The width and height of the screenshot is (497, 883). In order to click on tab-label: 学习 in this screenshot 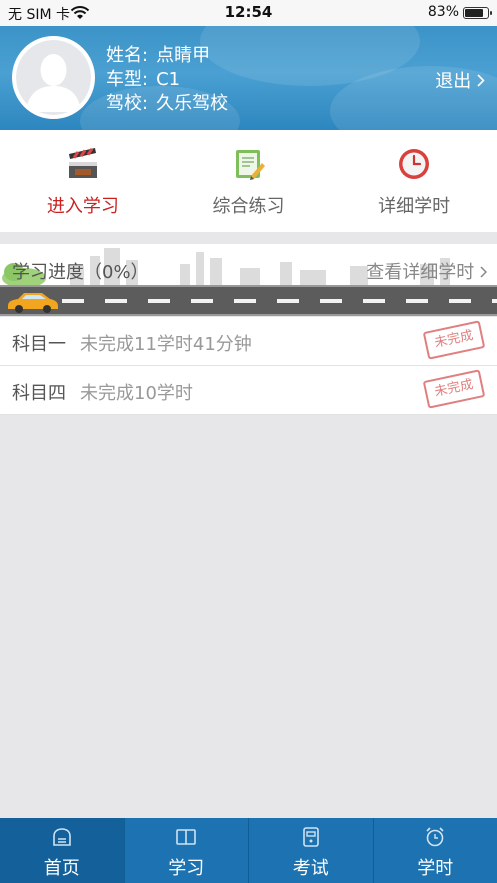, I will do `click(186, 868)`.